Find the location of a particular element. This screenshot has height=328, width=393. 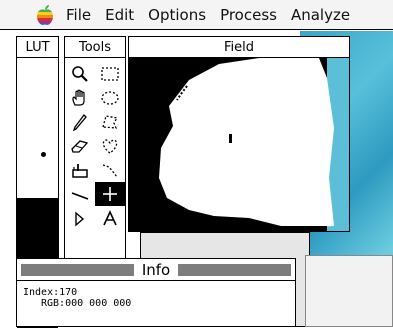

info-index: Index:170 is located at coordinates (50, 292).